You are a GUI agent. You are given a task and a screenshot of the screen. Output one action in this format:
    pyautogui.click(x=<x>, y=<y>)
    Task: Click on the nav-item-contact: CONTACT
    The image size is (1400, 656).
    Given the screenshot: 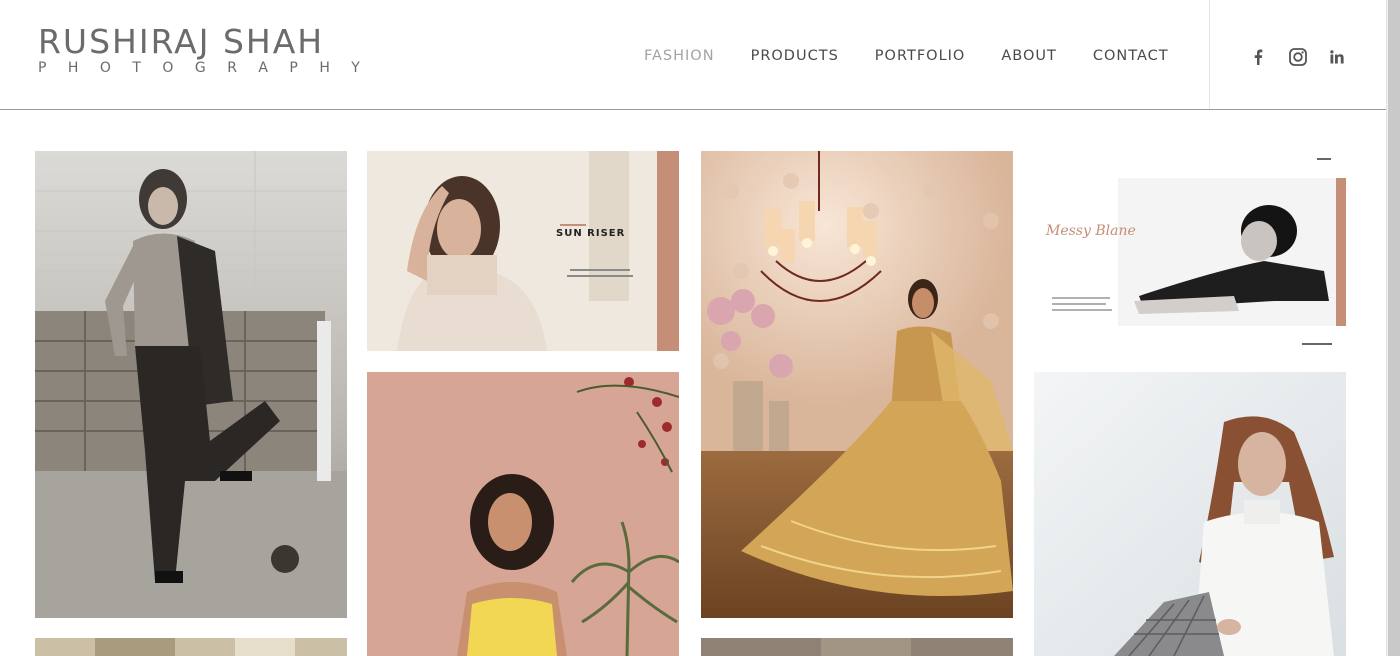 What is the action you would take?
    pyautogui.click(x=1131, y=57)
    